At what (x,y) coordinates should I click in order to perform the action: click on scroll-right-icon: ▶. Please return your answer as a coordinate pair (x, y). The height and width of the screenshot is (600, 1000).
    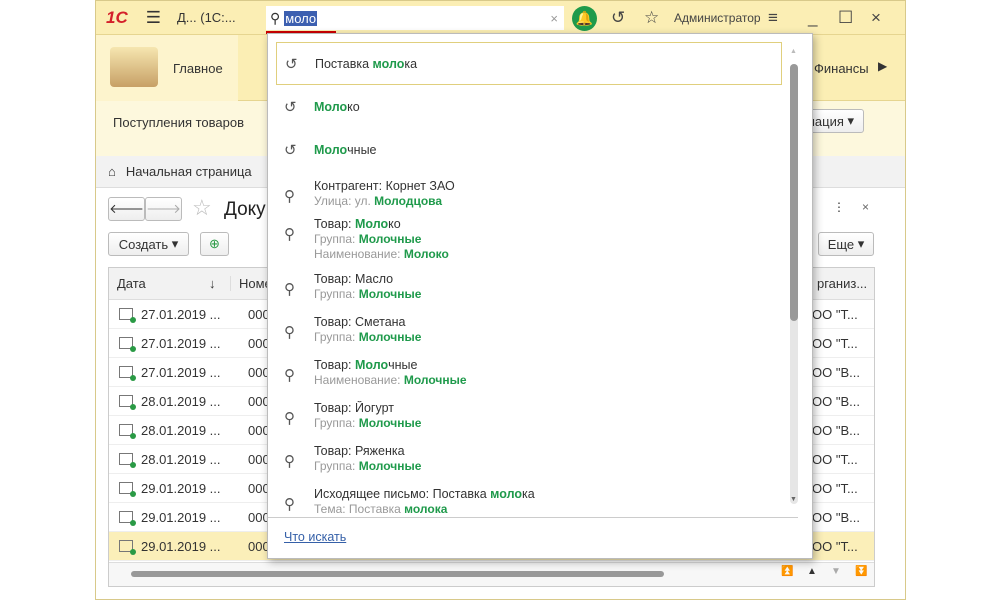
    Looking at the image, I should click on (882, 66).